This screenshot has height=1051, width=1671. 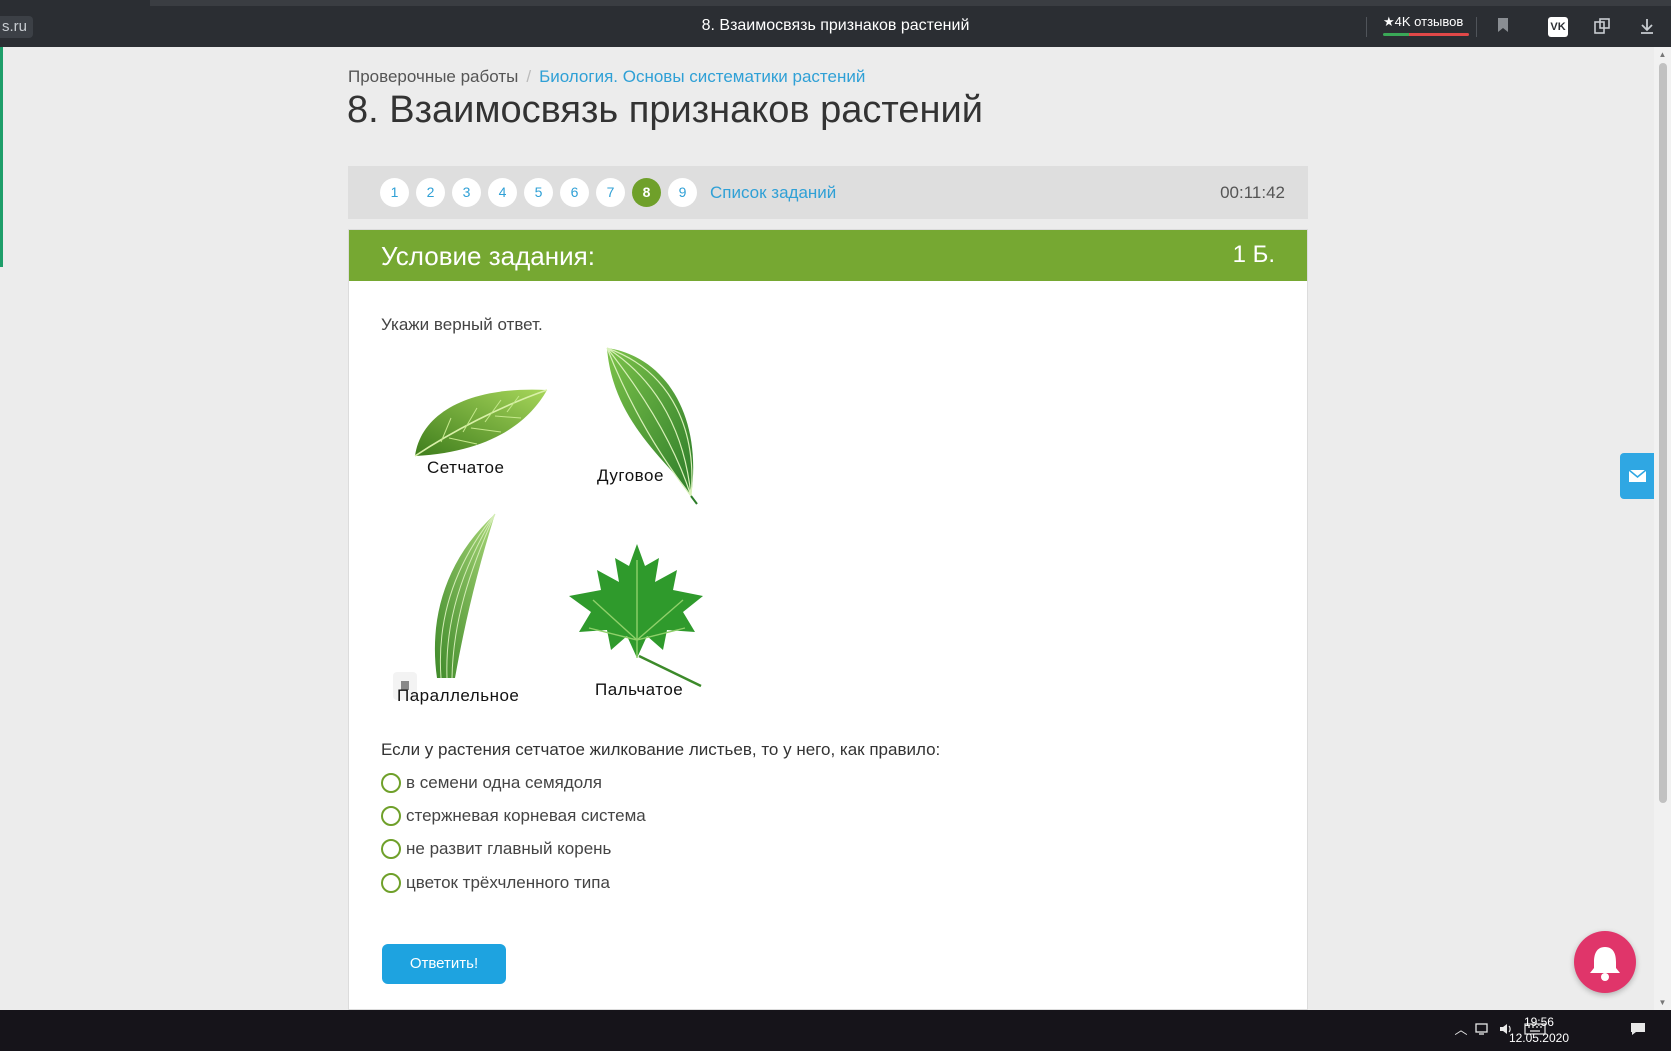 I want to click on task-number-6: 6, so click(x=574, y=192).